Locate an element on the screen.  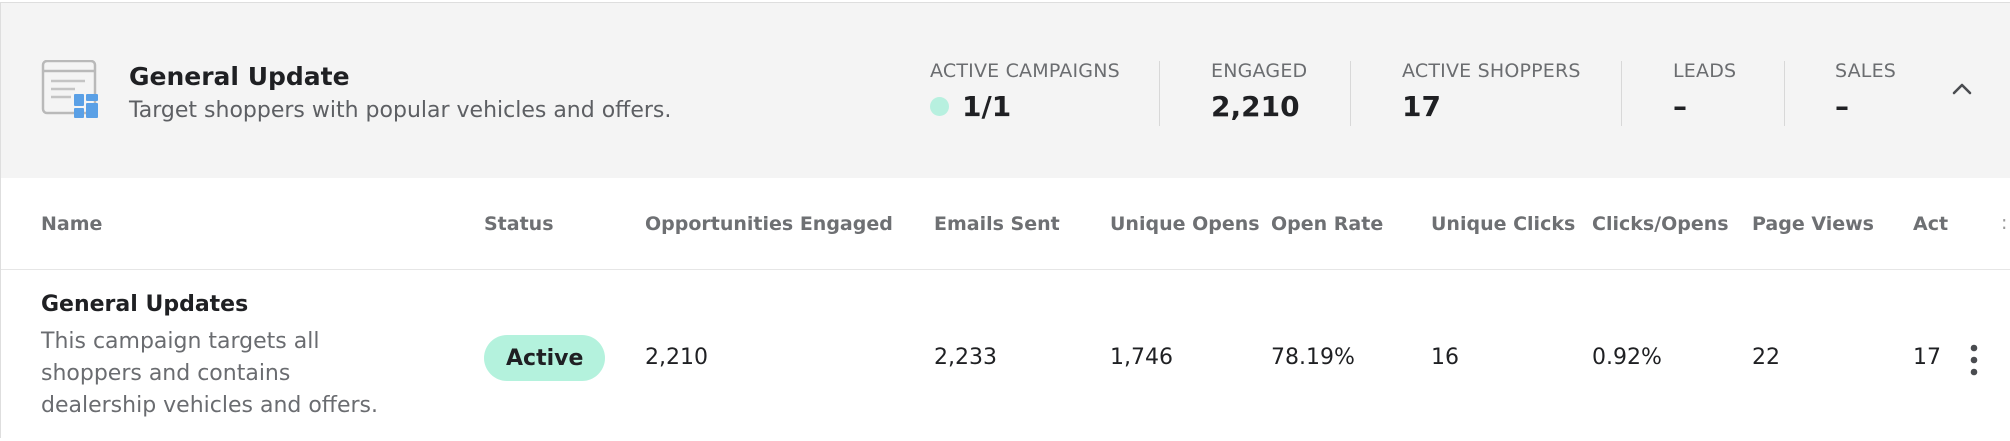
act-cell: 17 is located at coordinates (1927, 357).